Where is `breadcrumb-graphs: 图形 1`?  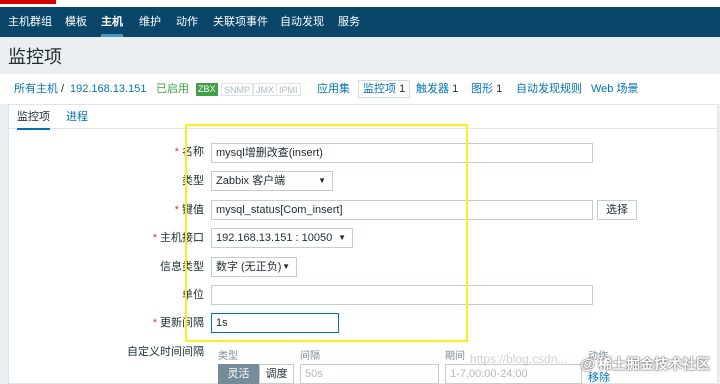
breadcrumb-graphs: 图形 1 is located at coordinates (486, 89).